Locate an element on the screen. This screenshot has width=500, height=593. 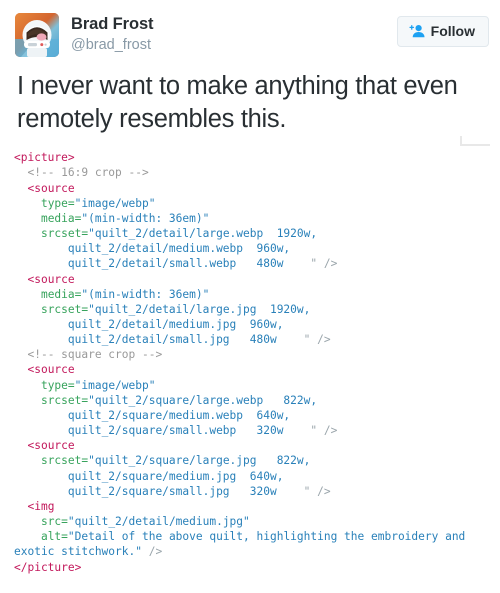
code-token-punct: /> is located at coordinates (152, 552).